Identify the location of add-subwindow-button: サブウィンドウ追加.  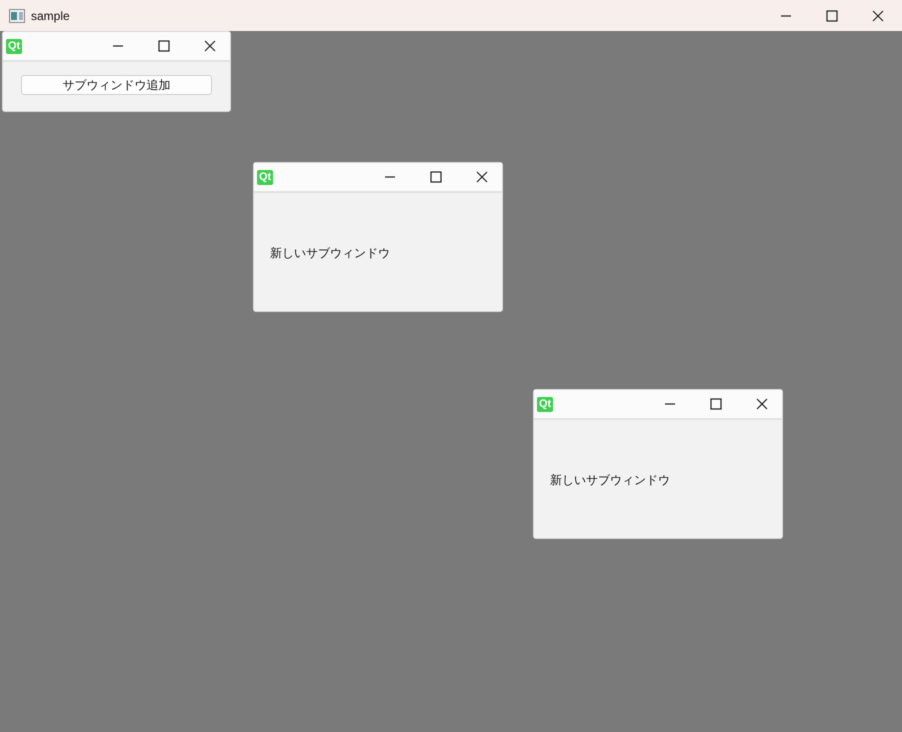
(116, 85).